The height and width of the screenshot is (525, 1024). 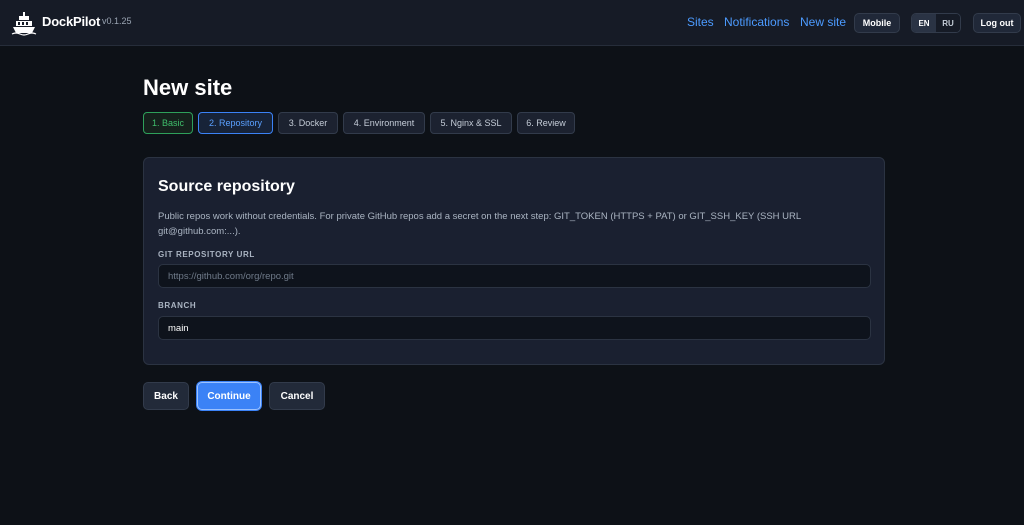 I want to click on back-button: Back, so click(x=166, y=396).